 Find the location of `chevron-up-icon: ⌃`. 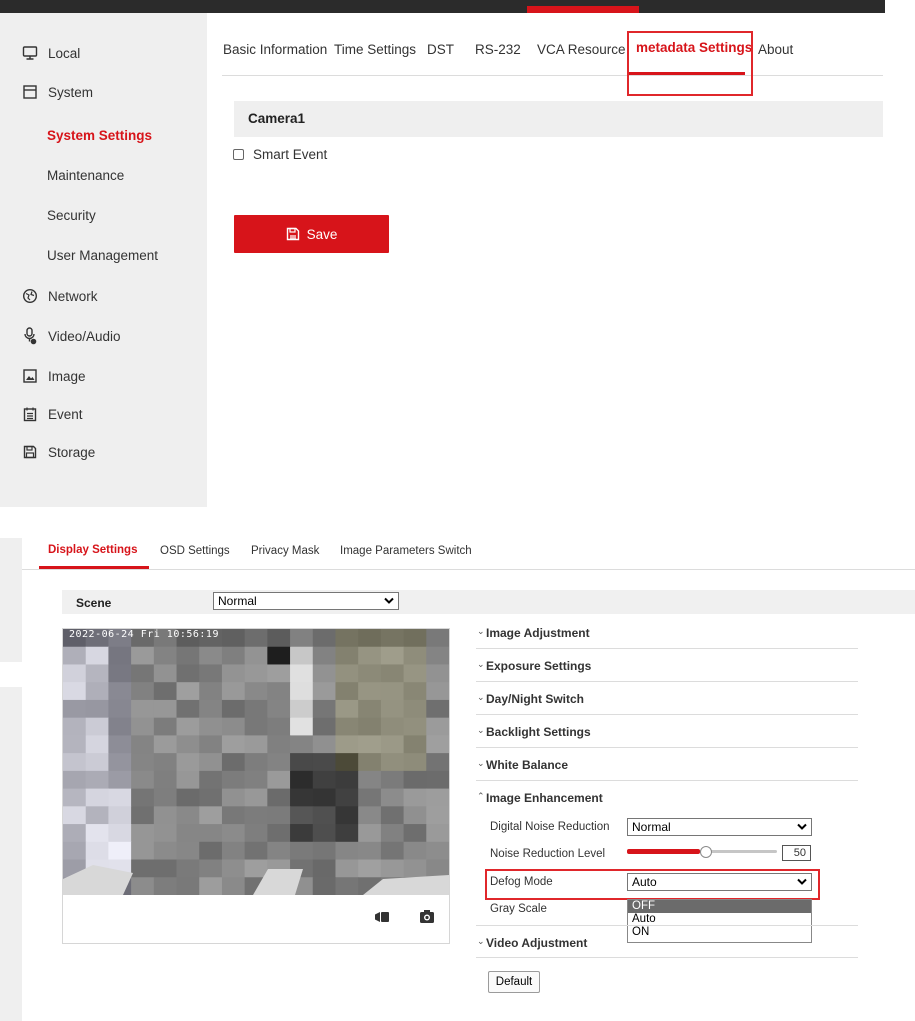

chevron-up-icon: ⌃ is located at coordinates (481, 796).